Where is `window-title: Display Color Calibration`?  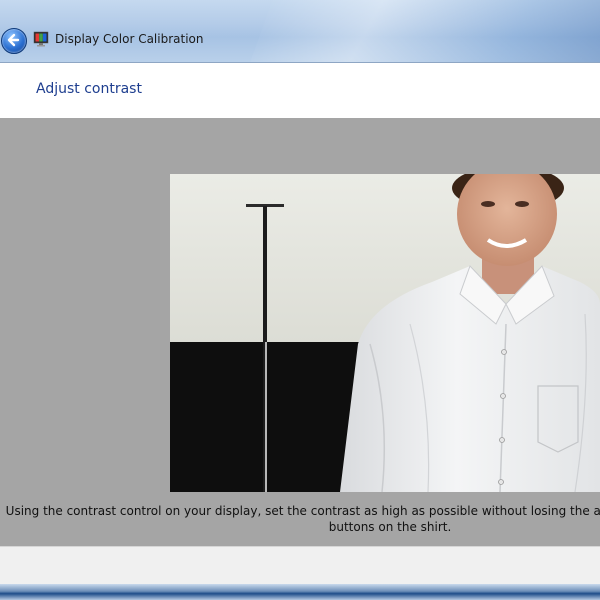 window-title: Display Color Calibration is located at coordinates (129, 39).